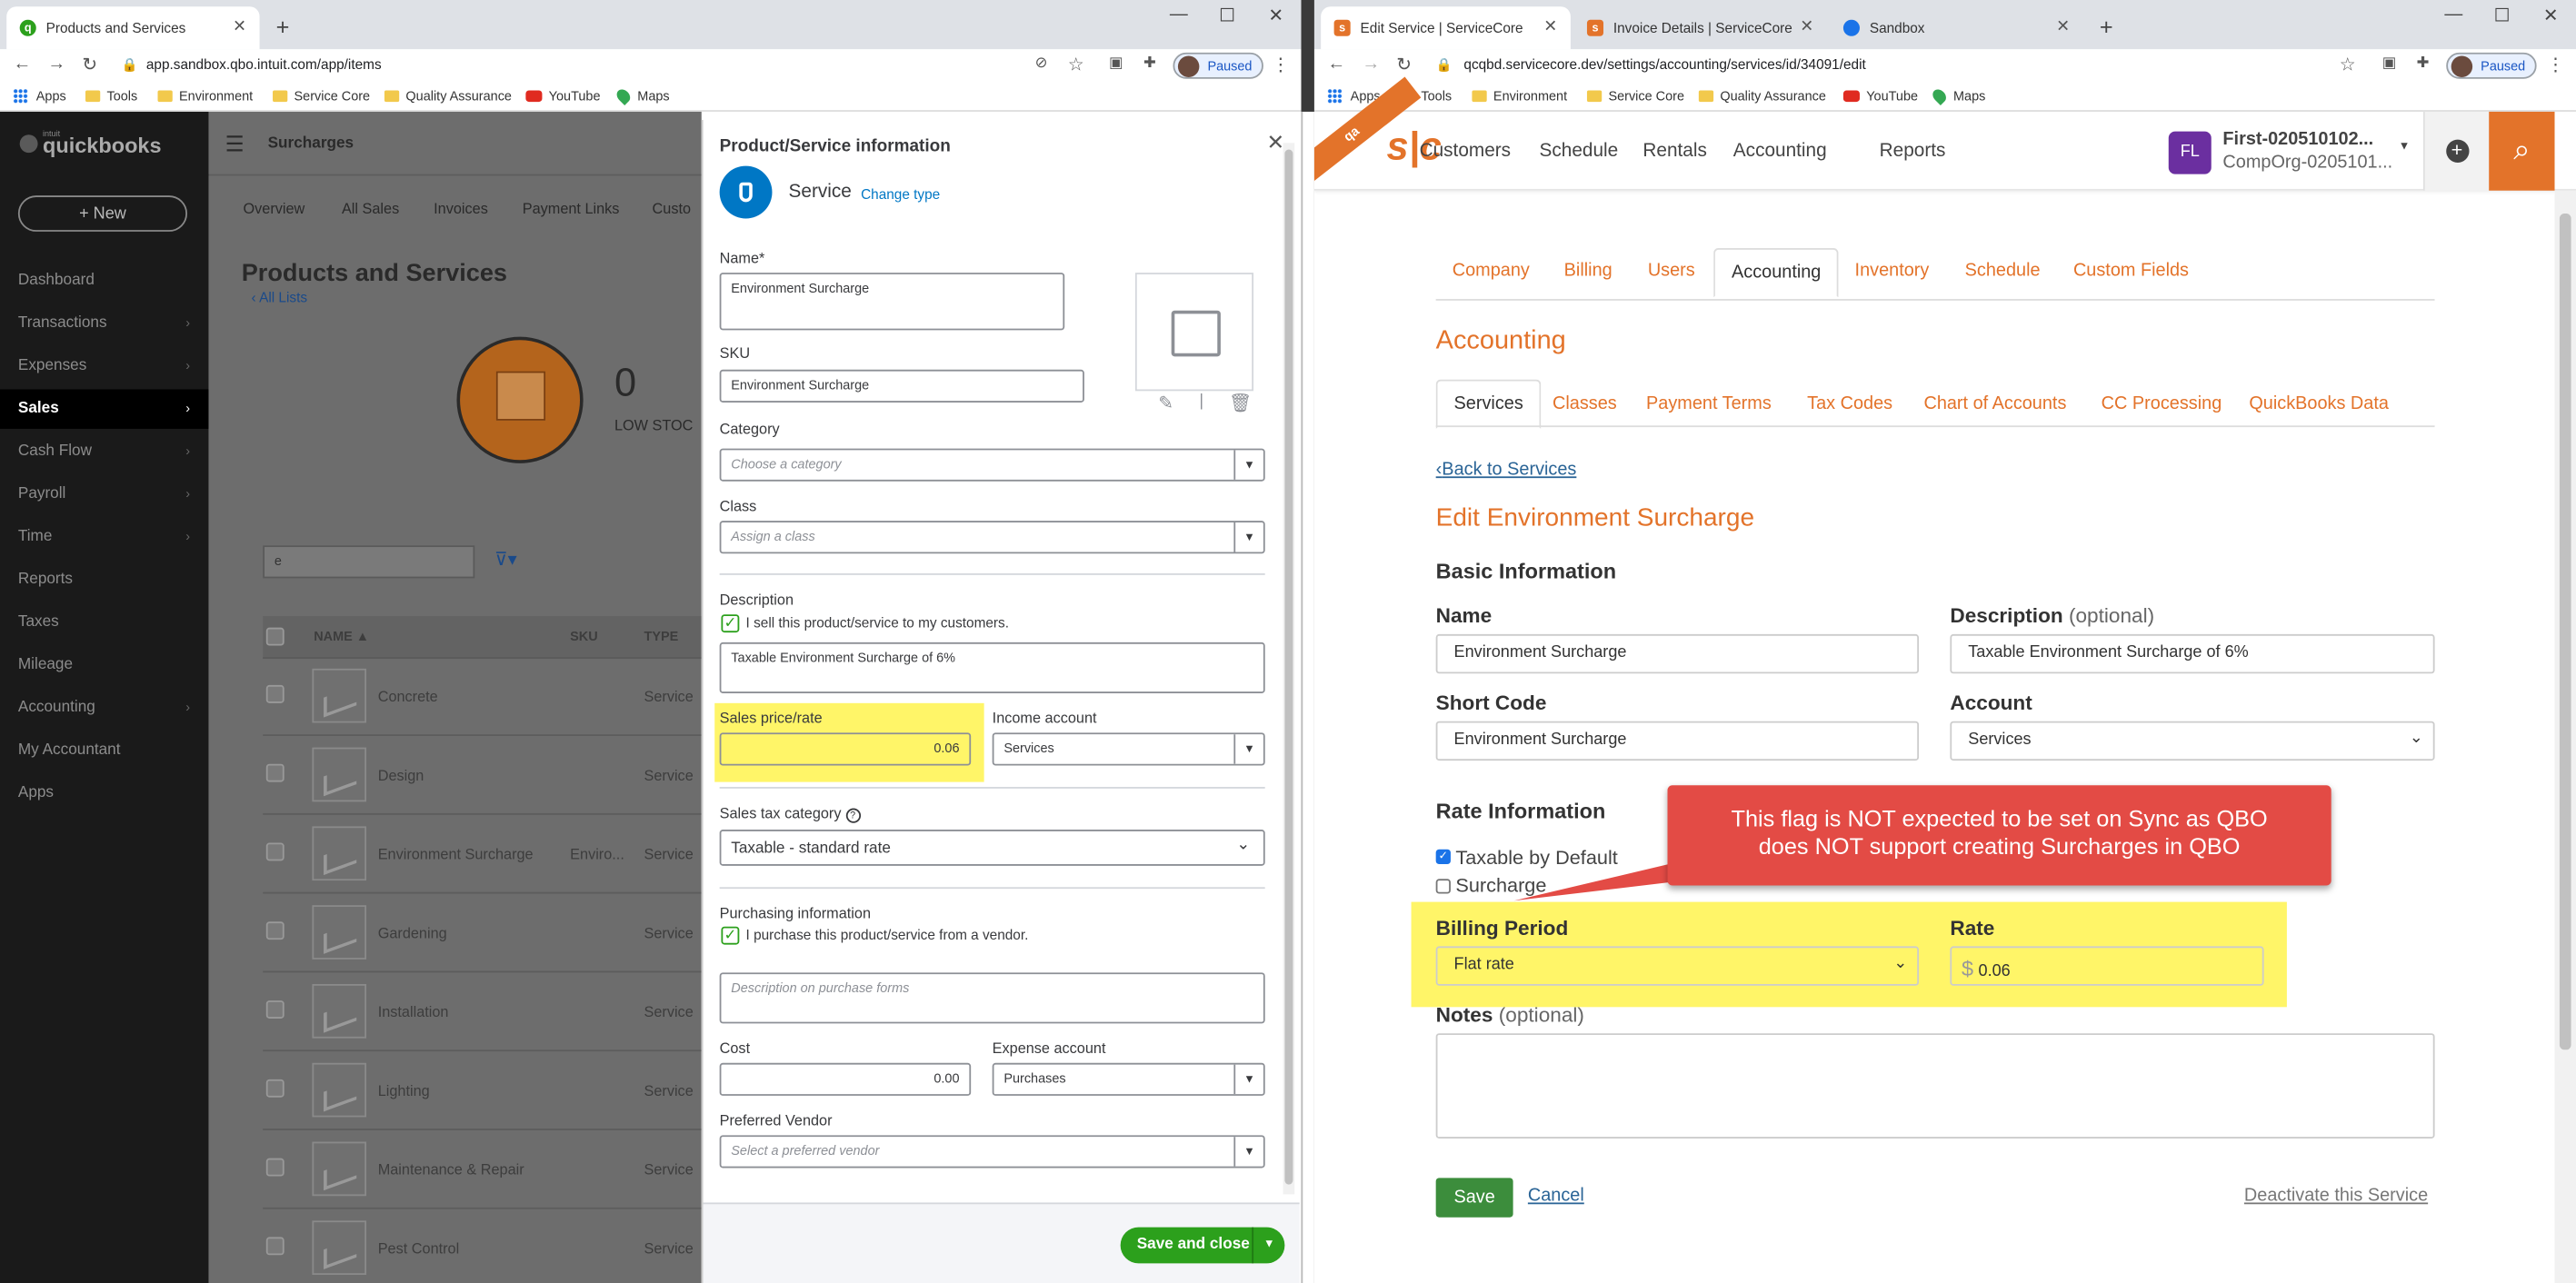  I want to click on search-input: e, so click(369, 562).